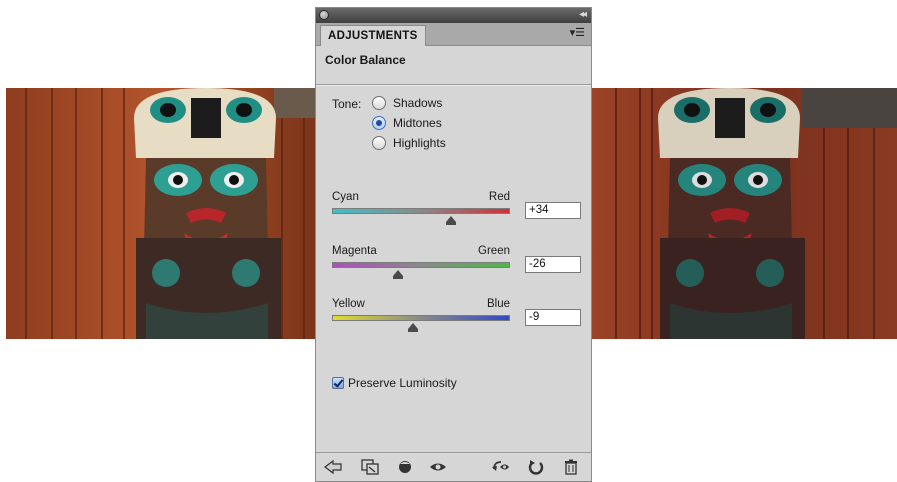 This screenshot has height=482, width=897. What do you see at coordinates (348, 304) in the screenshot?
I see `slider-left-label: Yellow` at bounding box center [348, 304].